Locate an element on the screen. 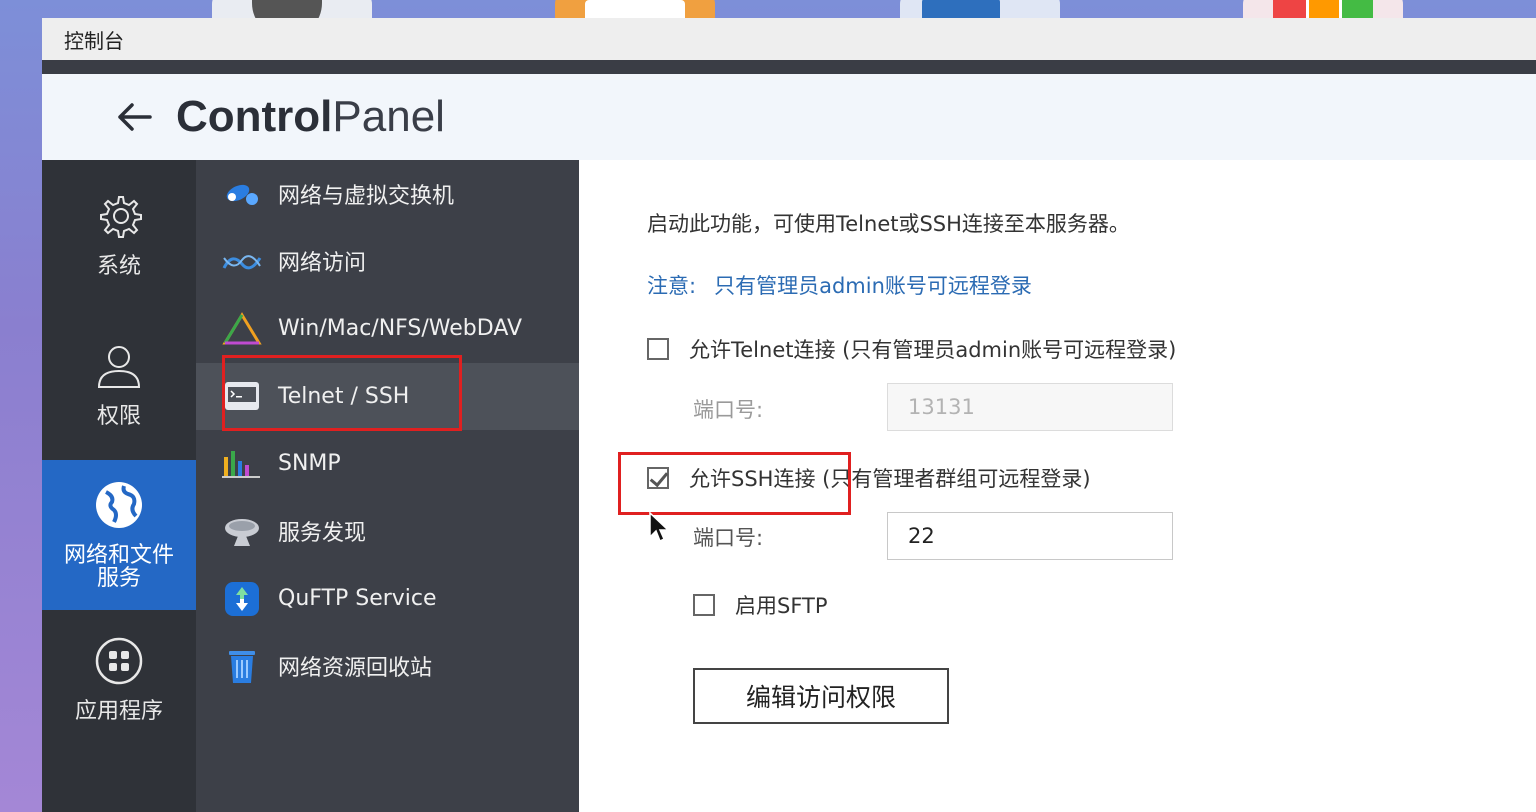  sub-nav-label: 服务发现 is located at coordinates (322, 534).